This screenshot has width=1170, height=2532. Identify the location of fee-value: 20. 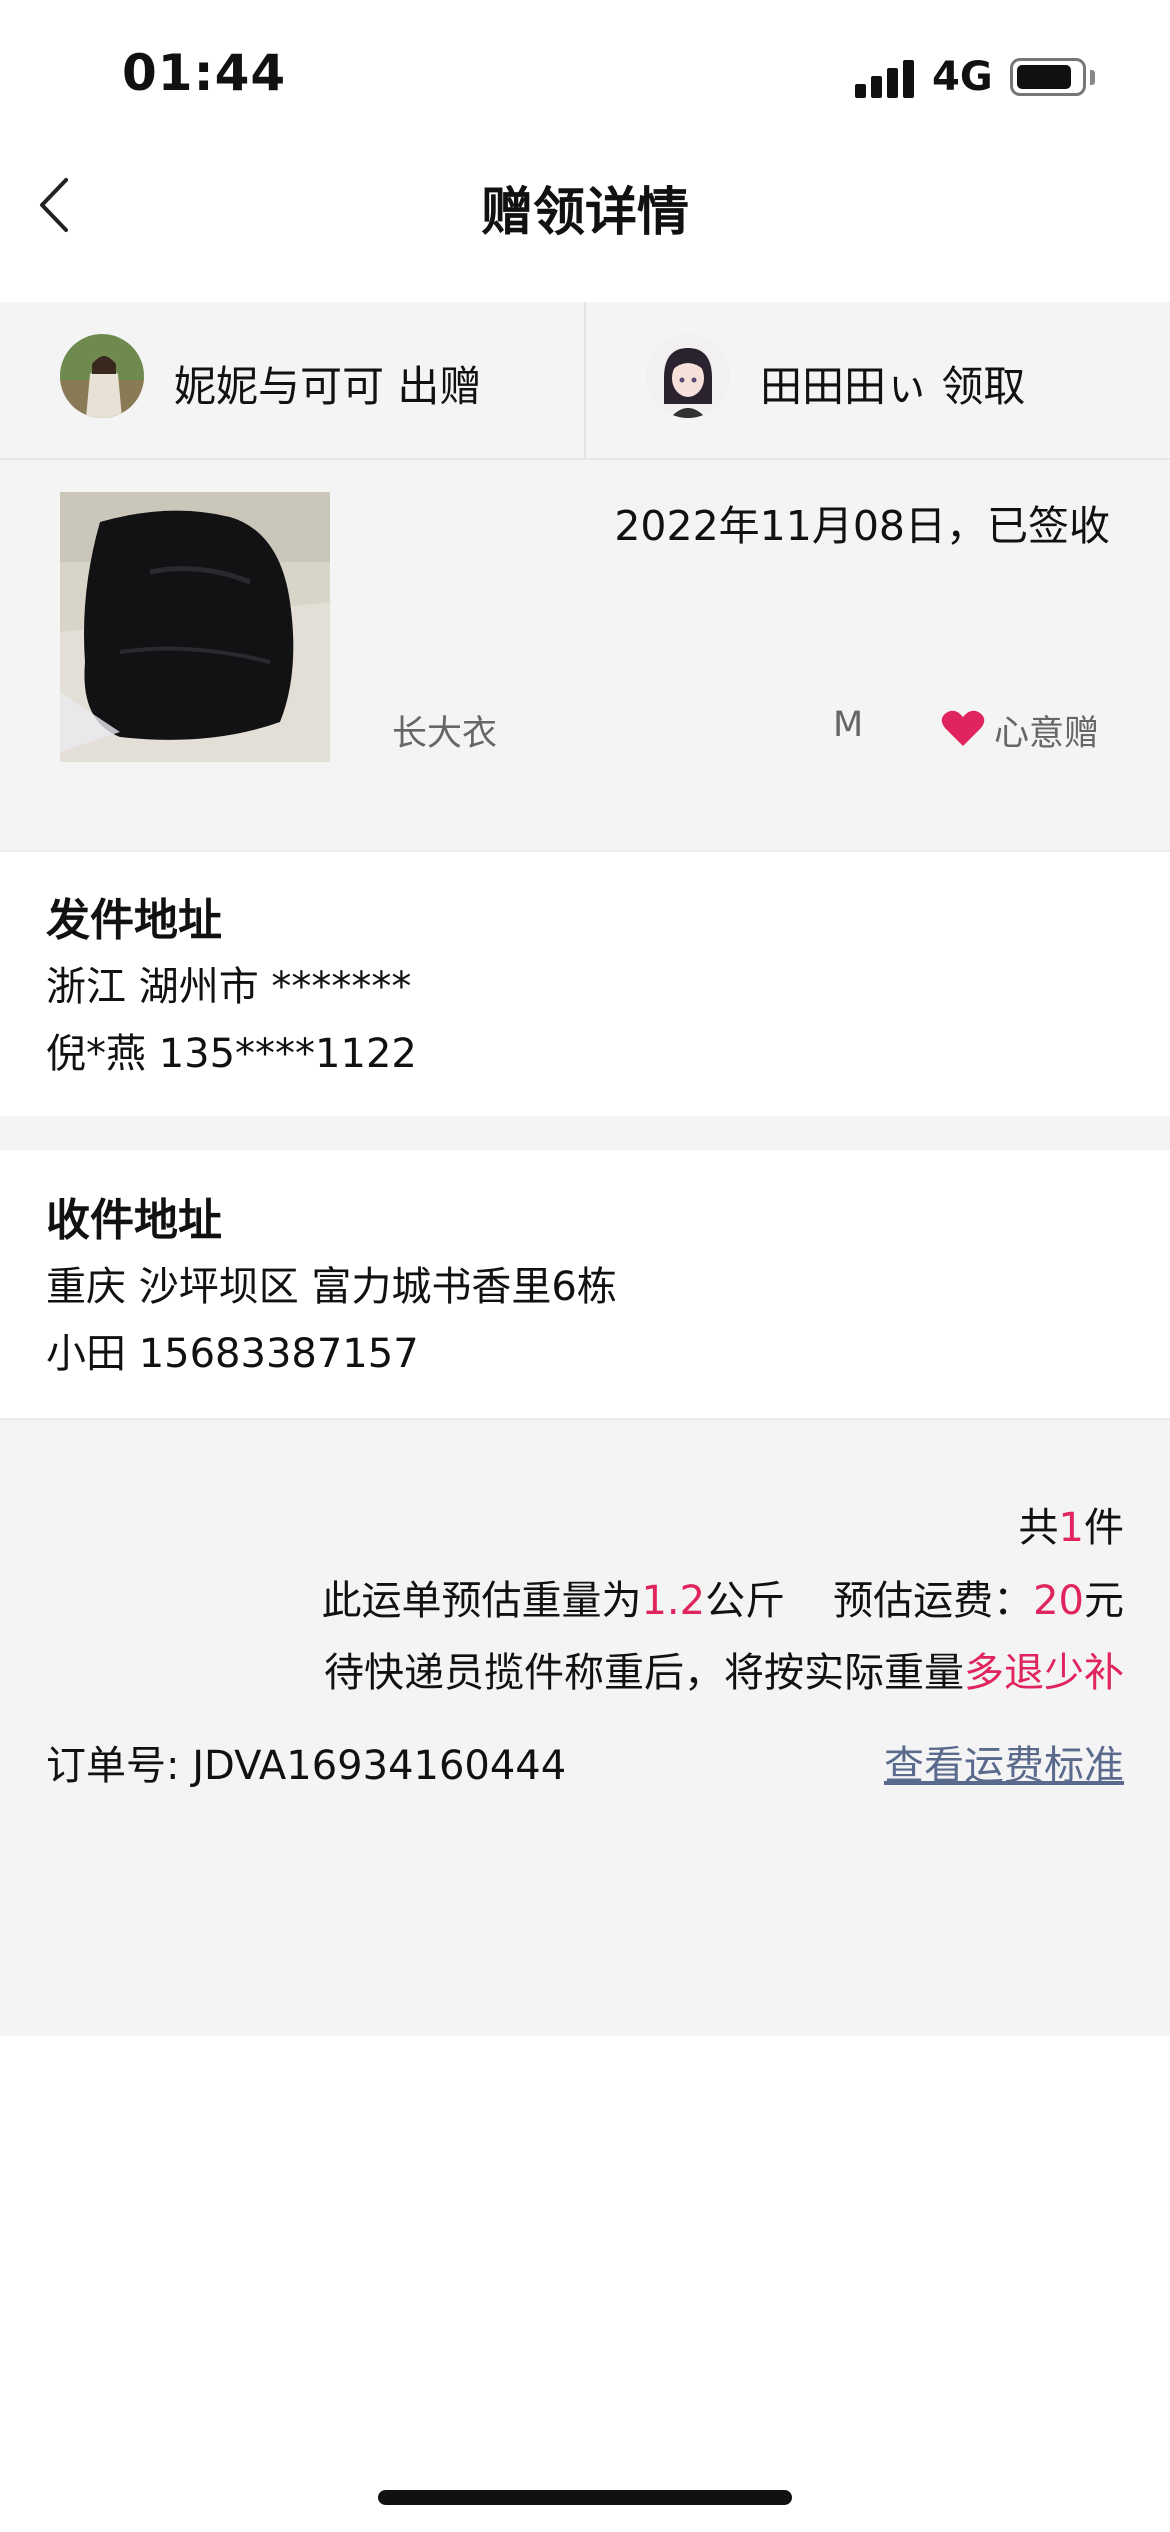
(1058, 1601).